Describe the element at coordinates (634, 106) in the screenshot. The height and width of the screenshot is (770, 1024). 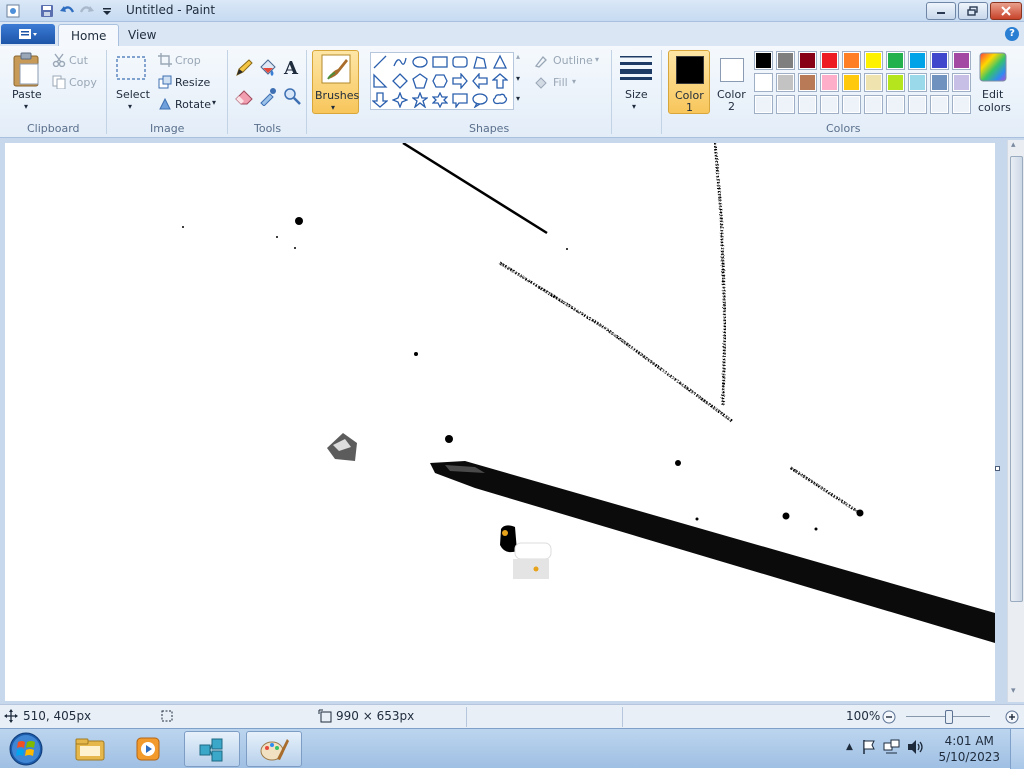
I see `size-dropdown-arrow: ▾` at that location.